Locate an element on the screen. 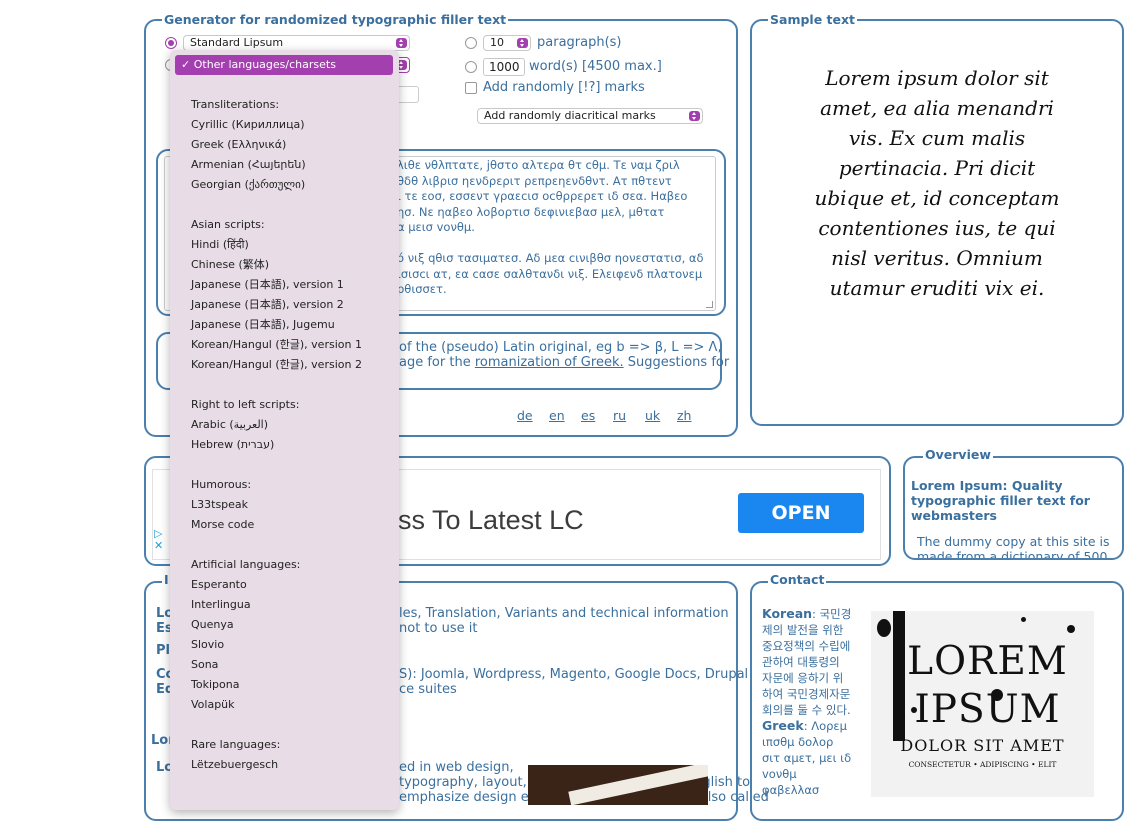 Image resolution: width=1132 pixels, height=821 pixels. book-cover-image is located at coordinates (618, 785).